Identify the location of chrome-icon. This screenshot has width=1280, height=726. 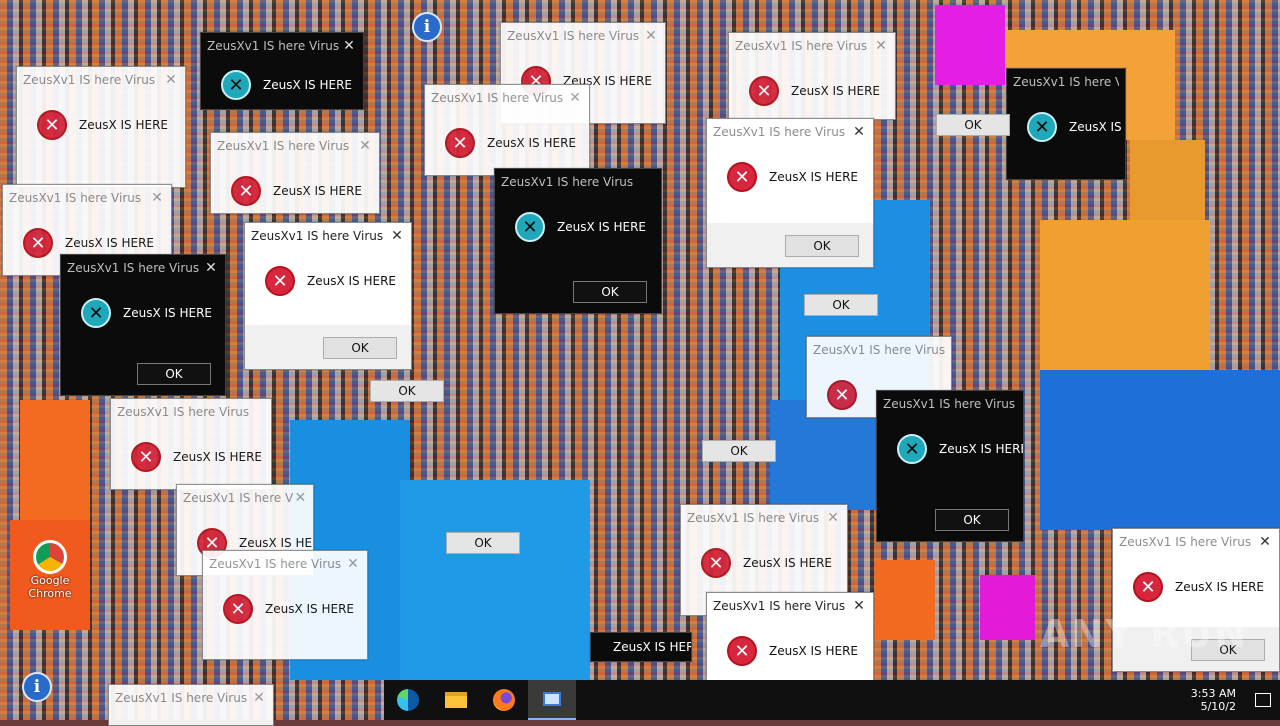
(50, 557).